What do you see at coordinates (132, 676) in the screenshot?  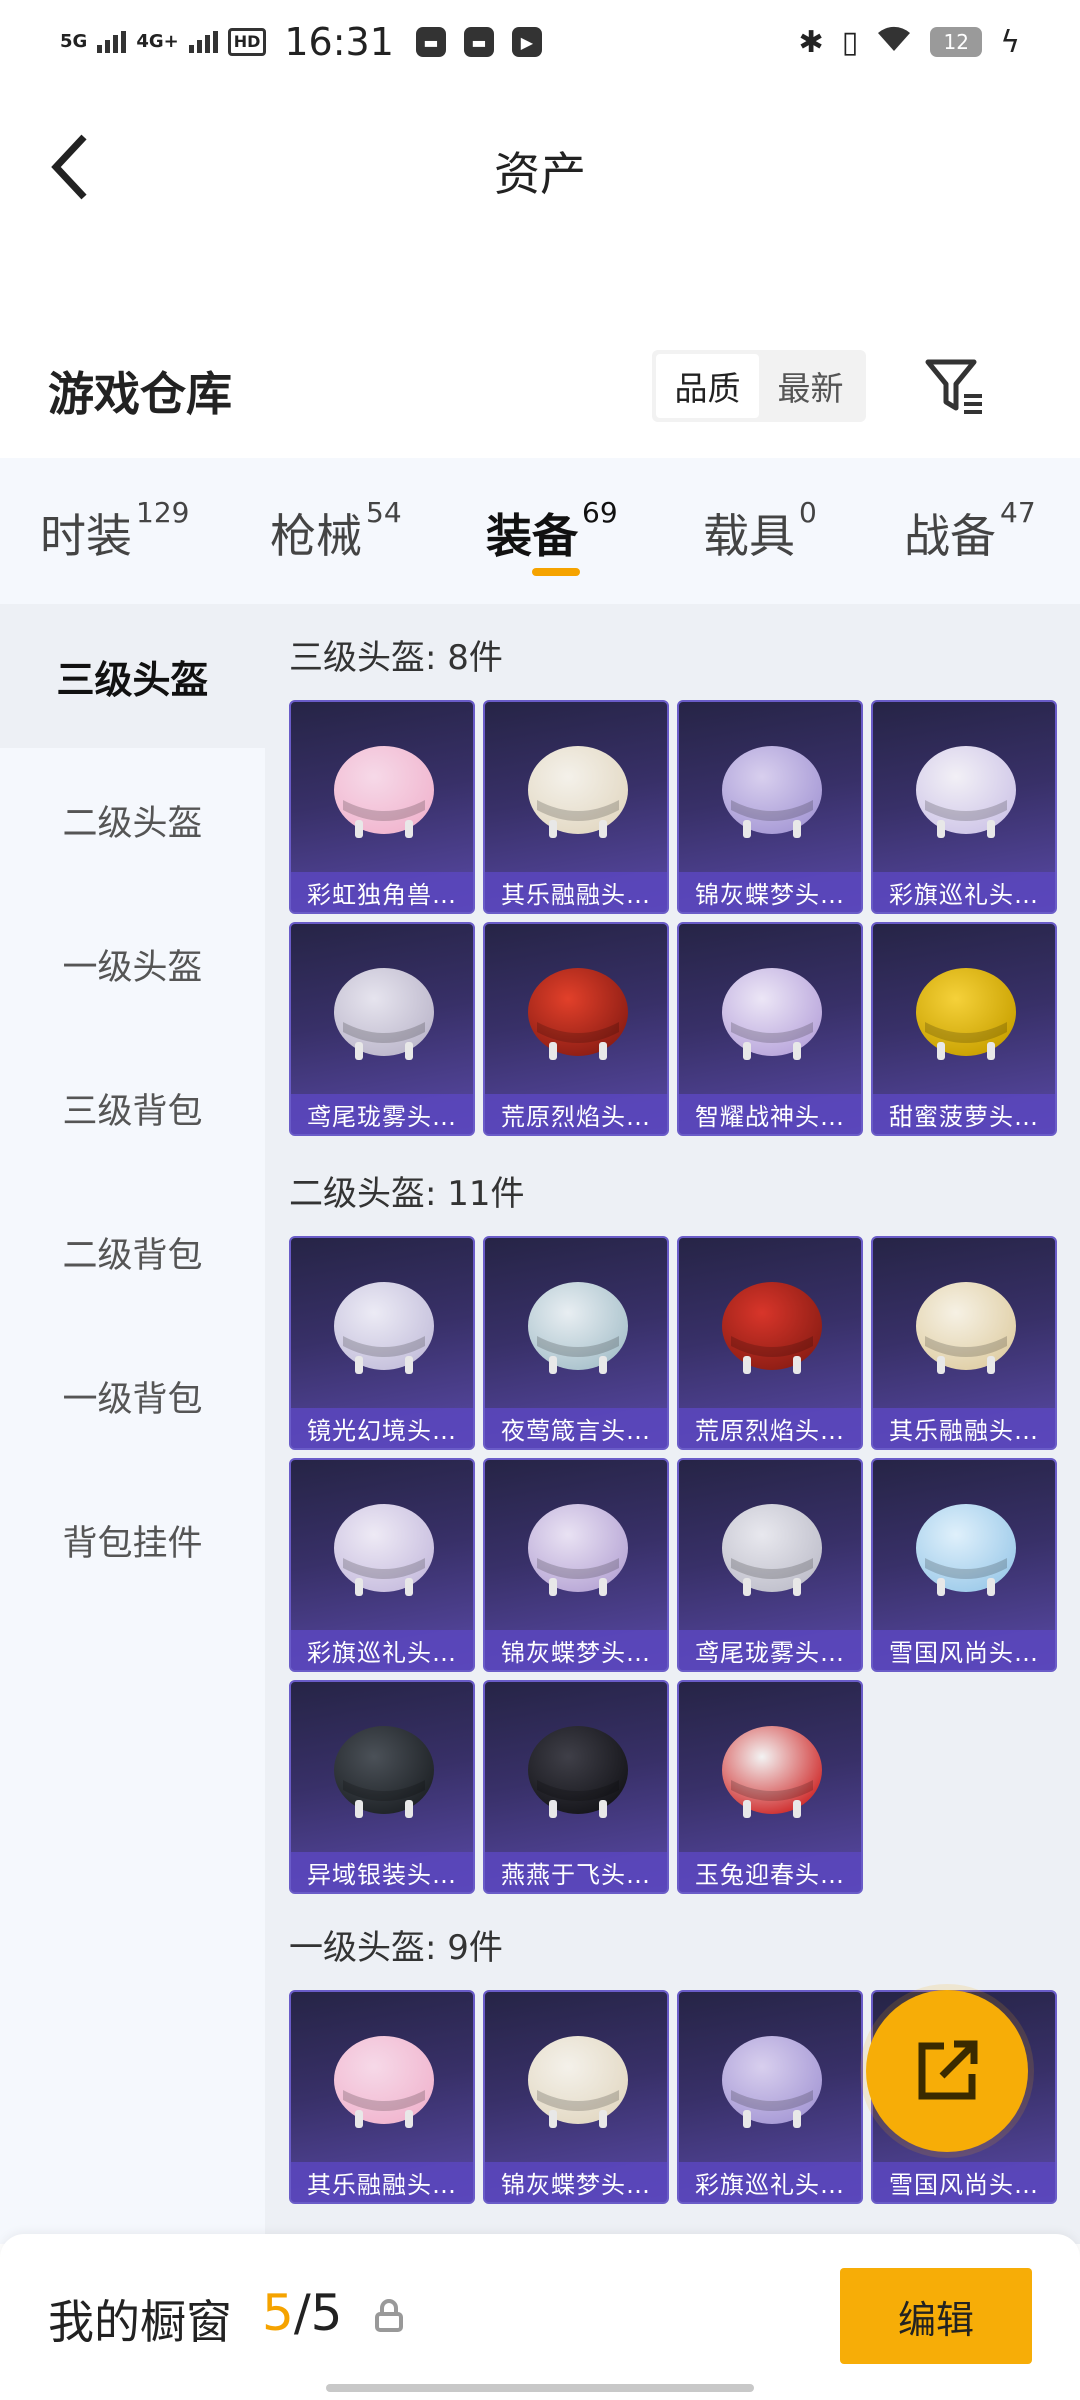 I see `side-item-level3-helmet: 三级头盔` at bounding box center [132, 676].